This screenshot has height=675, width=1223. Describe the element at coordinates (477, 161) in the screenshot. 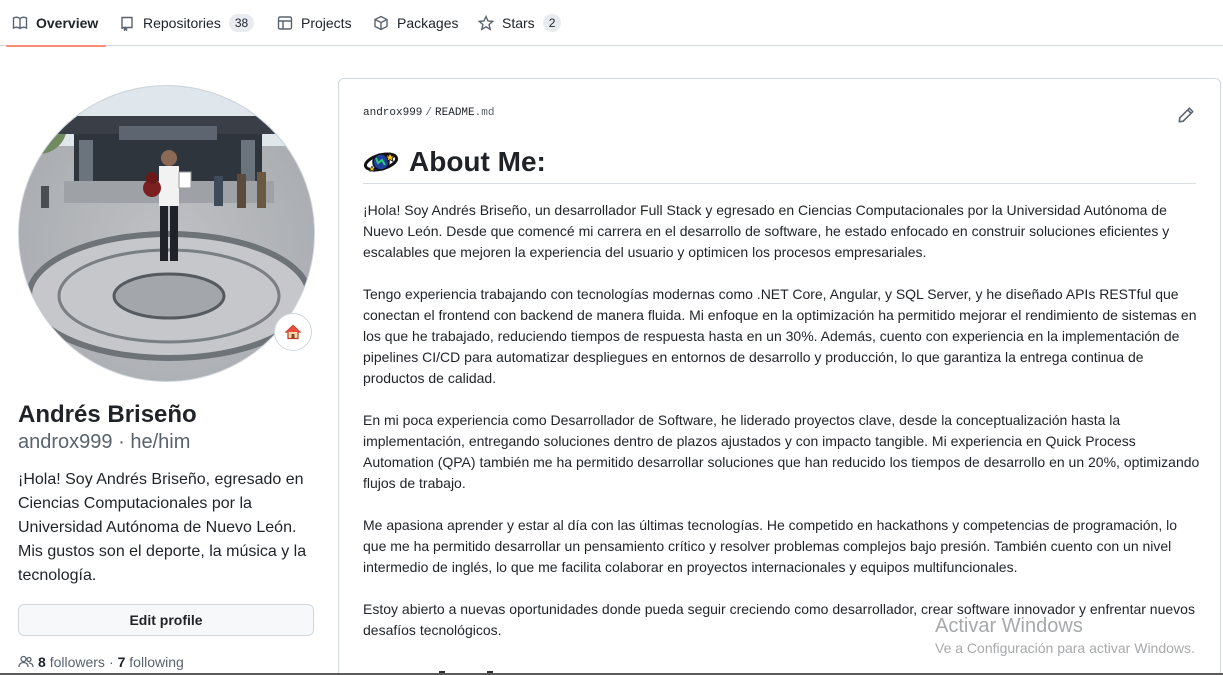

I see `readme-heading-text: About Me:` at that location.